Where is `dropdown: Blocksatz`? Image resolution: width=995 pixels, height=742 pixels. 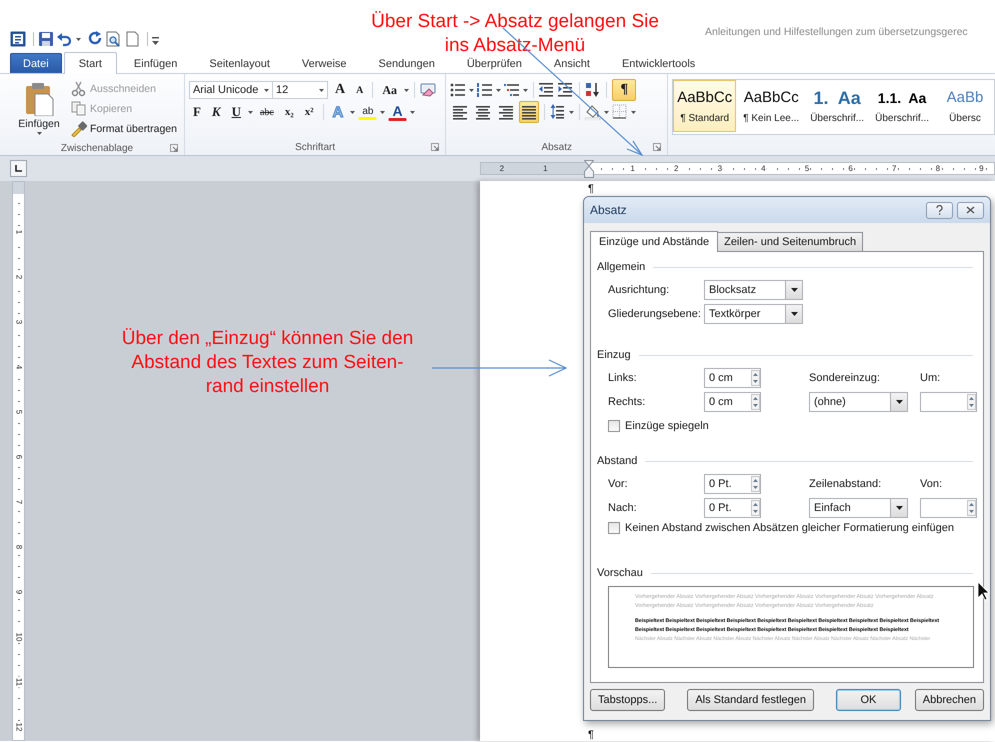 dropdown: Blocksatz is located at coordinates (753, 290).